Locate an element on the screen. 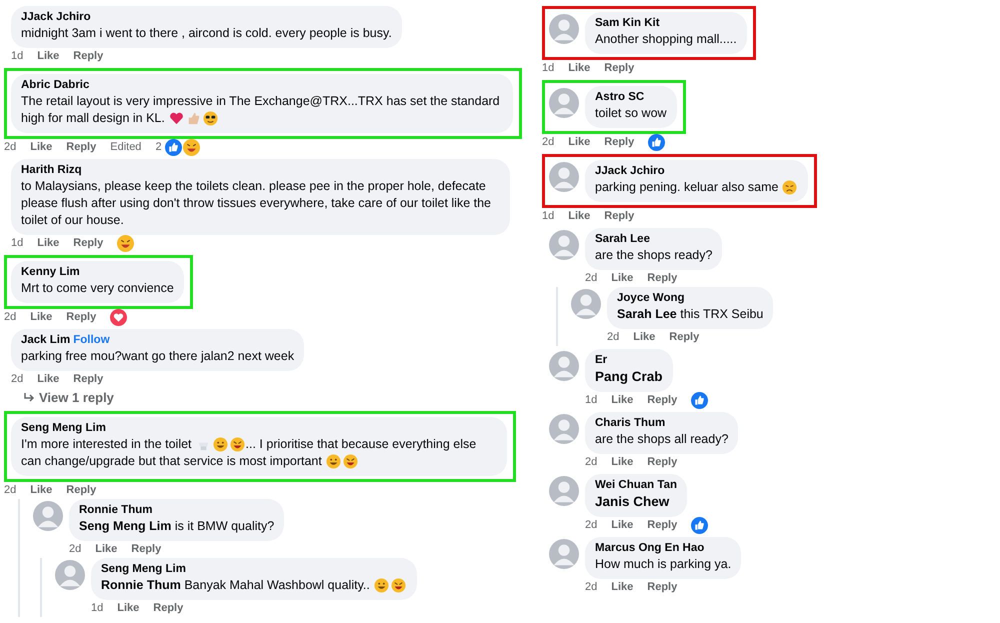 Image resolution: width=1000 pixels, height=623 pixels. comment-text: toilet so wow is located at coordinates (631, 113).